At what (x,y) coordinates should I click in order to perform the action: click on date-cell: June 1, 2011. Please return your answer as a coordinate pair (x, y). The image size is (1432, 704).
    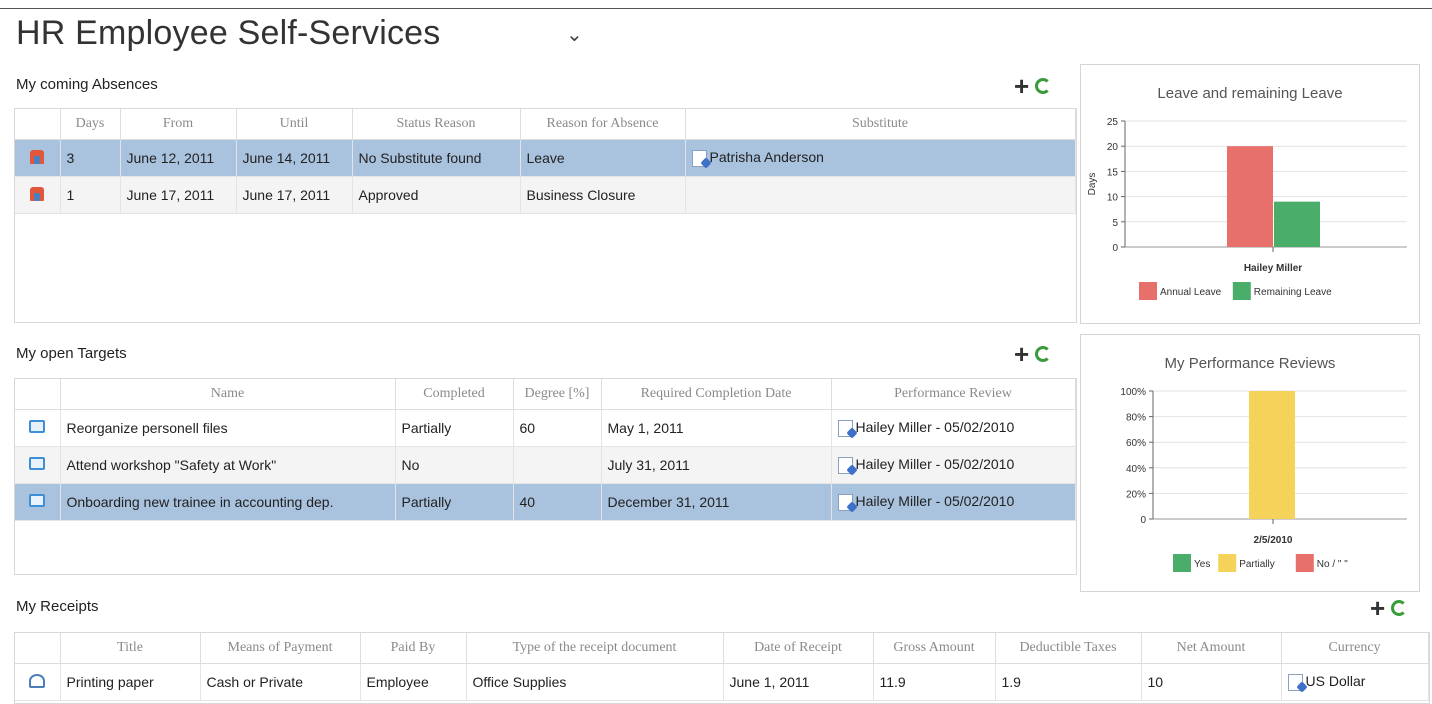
    Looking at the image, I should click on (798, 682).